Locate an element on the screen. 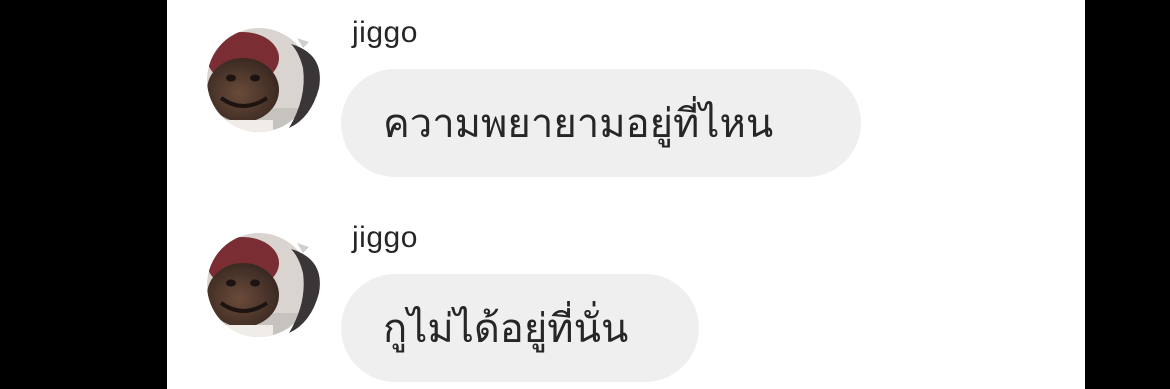 The width and height of the screenshot is (1170, 389). message-text: ความพยายามอยู่ที่ไหน is located at coordinates (578, 124).